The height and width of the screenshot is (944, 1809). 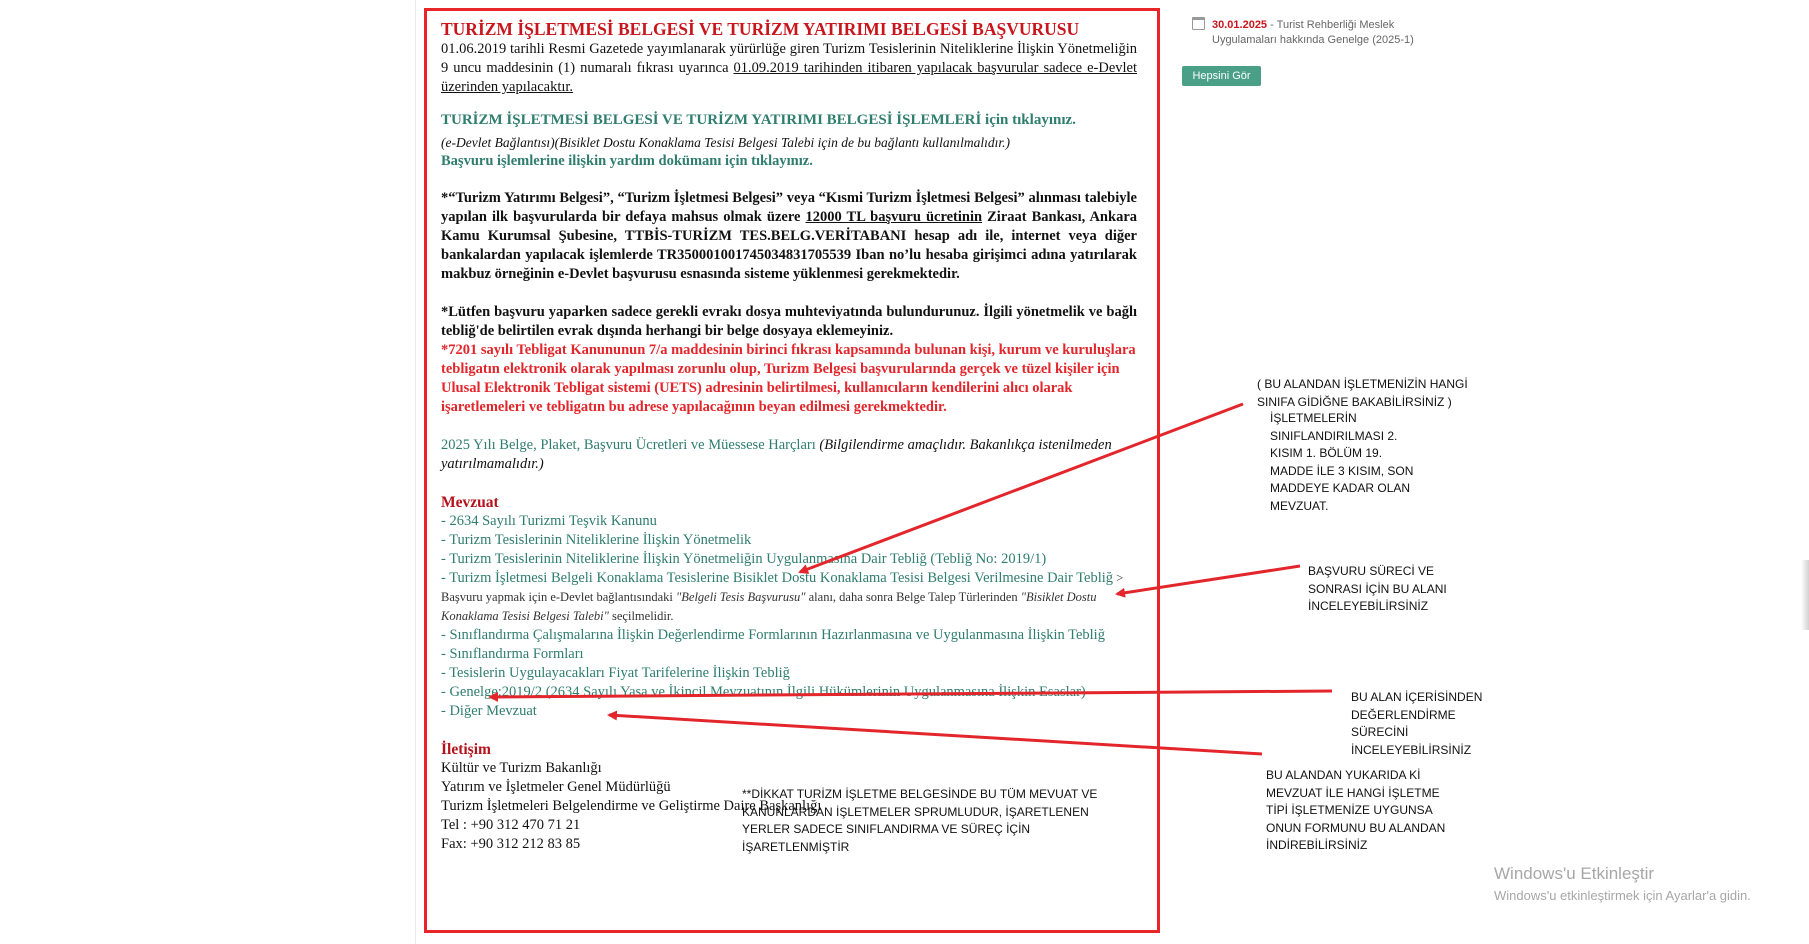 What do you see at coordinates (1805, 595) in the screenshot?
I see `window-edge-shadow` at bounding box center [1805, 595].